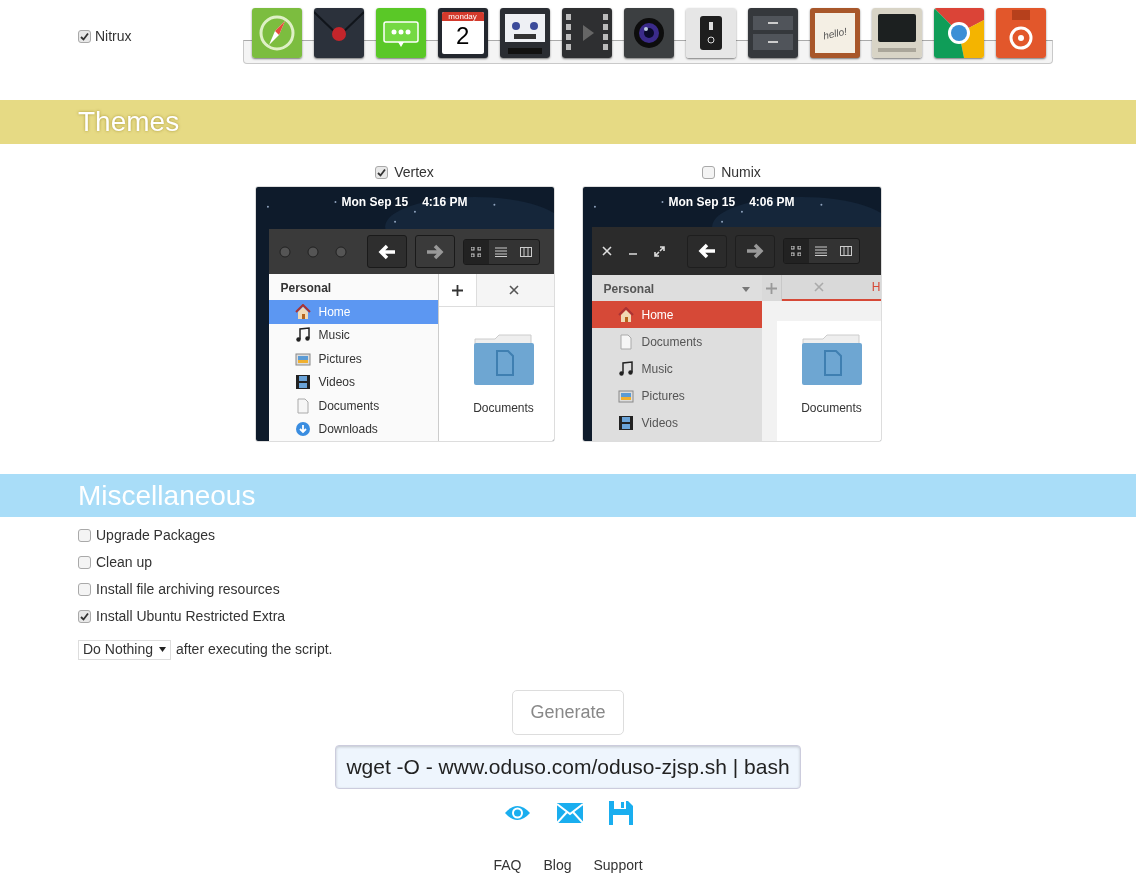 The image size is (1136, 895). Describe the element at coordinates (741, 172) in the screenshot. I see `theme-label: Numix` at that location.